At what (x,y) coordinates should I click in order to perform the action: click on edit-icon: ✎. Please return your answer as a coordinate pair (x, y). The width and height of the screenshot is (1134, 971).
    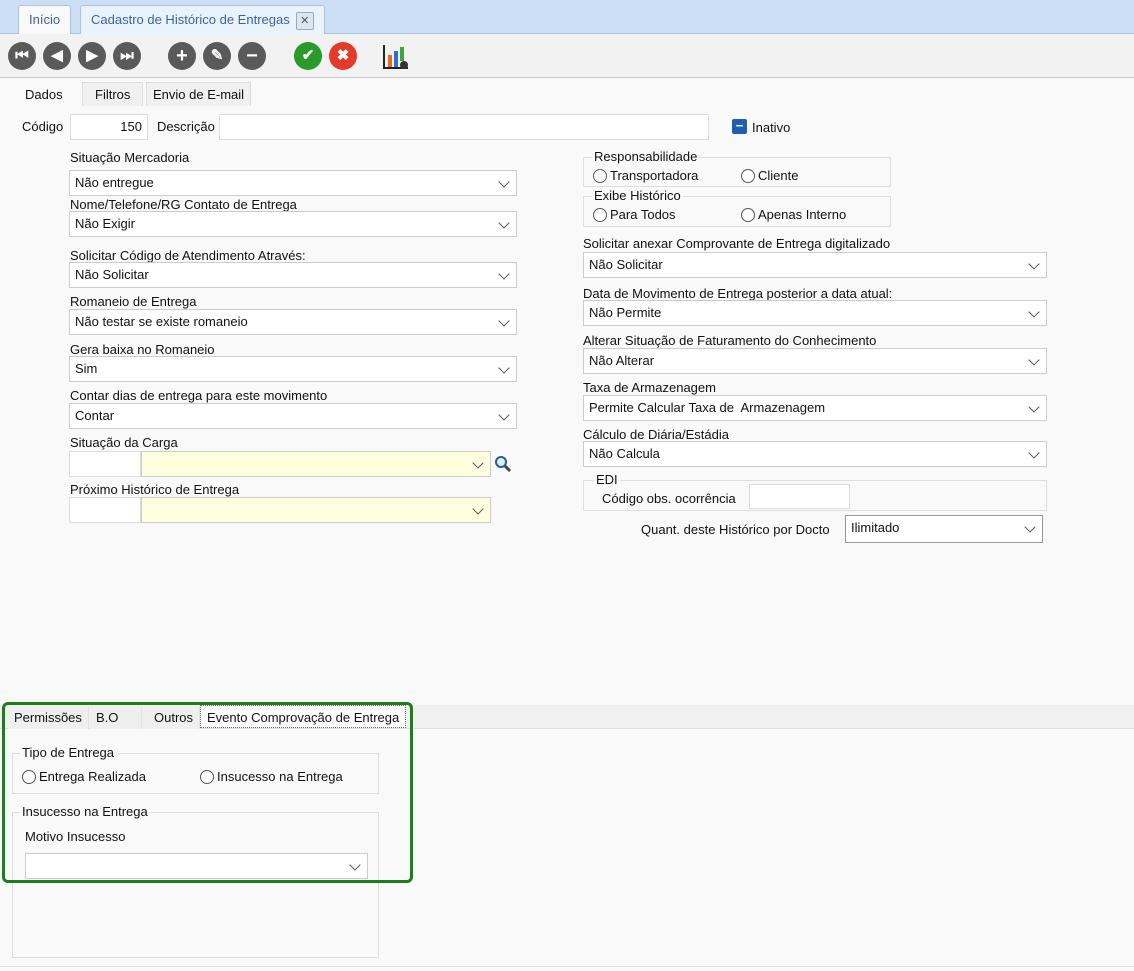
    Looking at the image, I should click on (217, 56).